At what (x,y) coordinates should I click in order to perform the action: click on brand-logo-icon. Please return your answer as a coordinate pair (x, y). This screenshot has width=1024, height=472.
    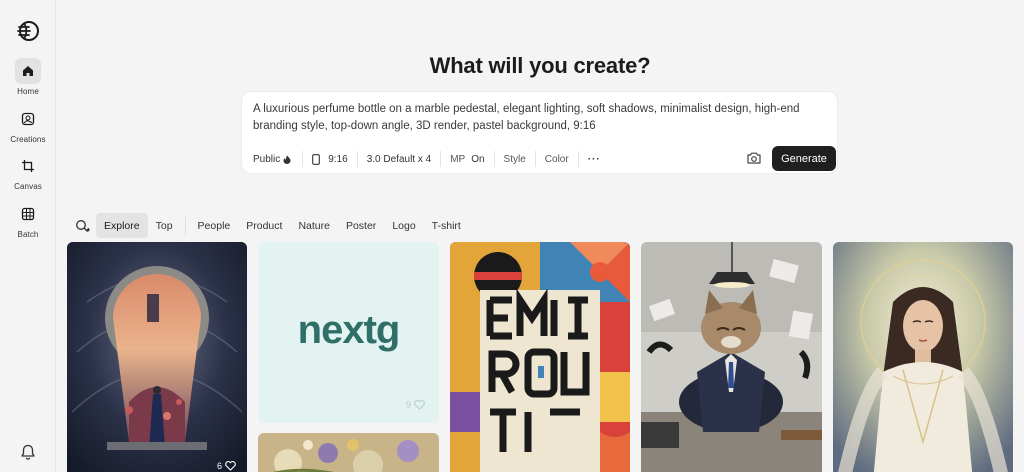
    Looking at the image, I should click on (28, 31).